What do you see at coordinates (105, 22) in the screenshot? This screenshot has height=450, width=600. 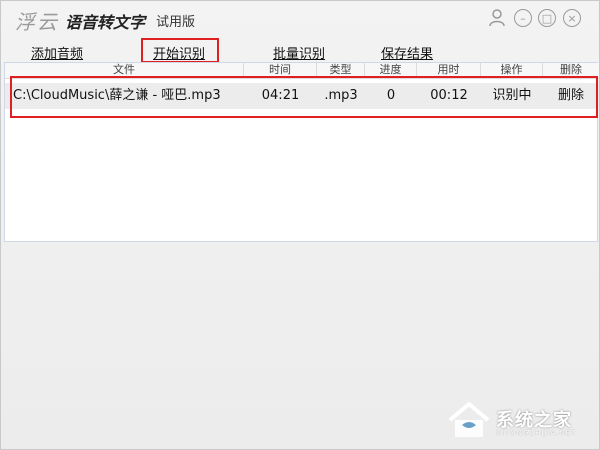 I see `app-title: 语音转文字` at bounding box center [105, 22].